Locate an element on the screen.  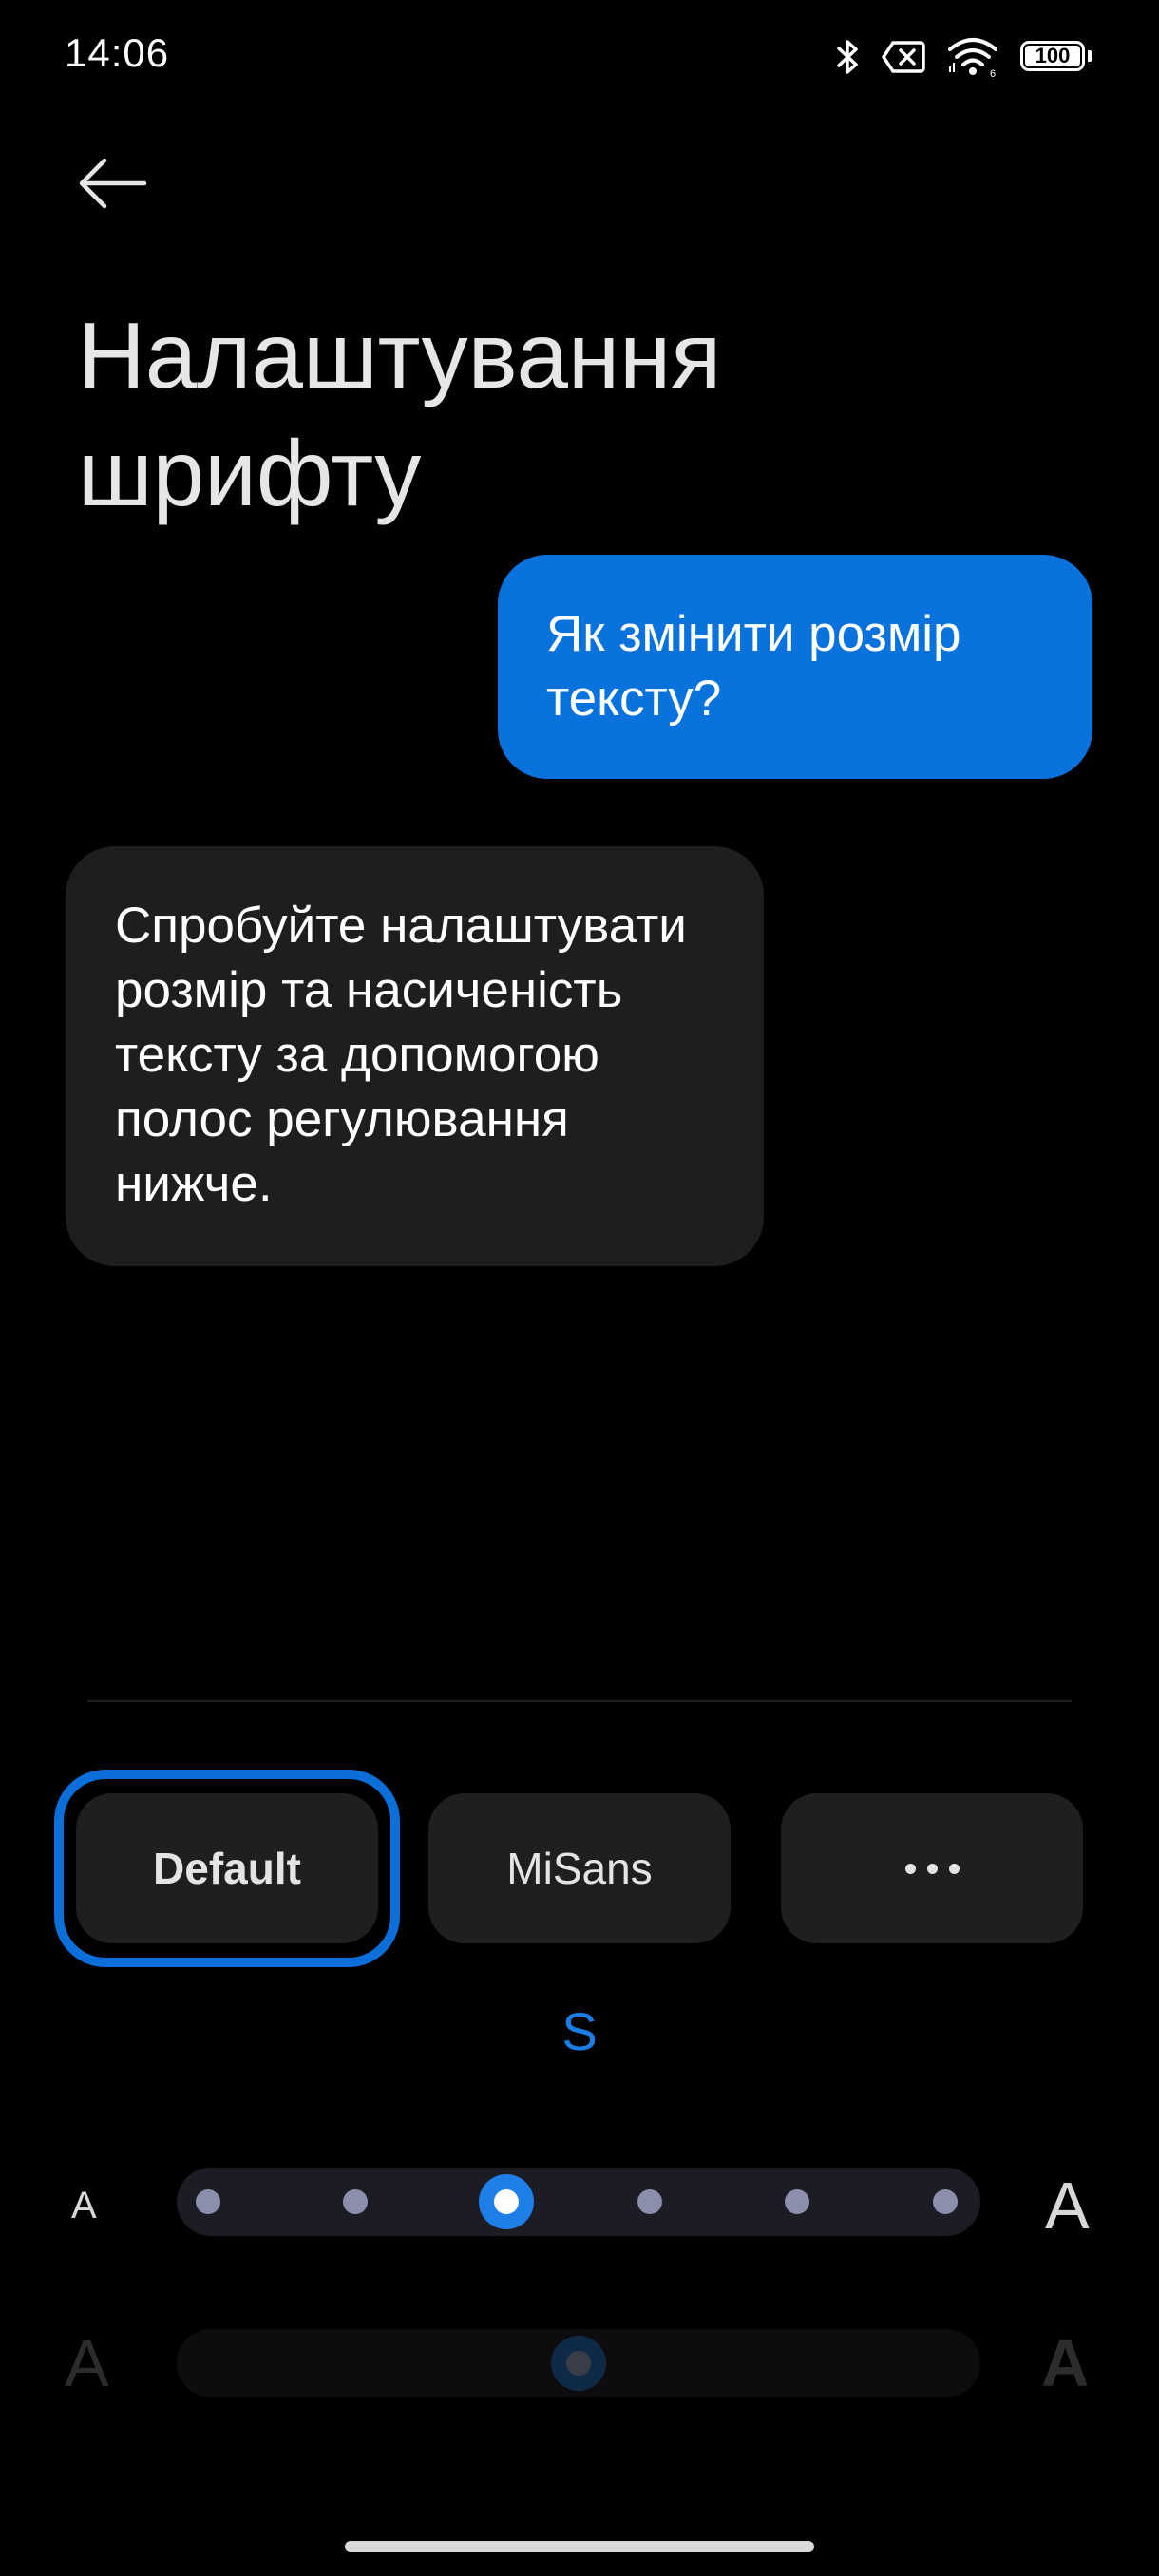
status-time: 14:06 is located at coordinates (117, 52).